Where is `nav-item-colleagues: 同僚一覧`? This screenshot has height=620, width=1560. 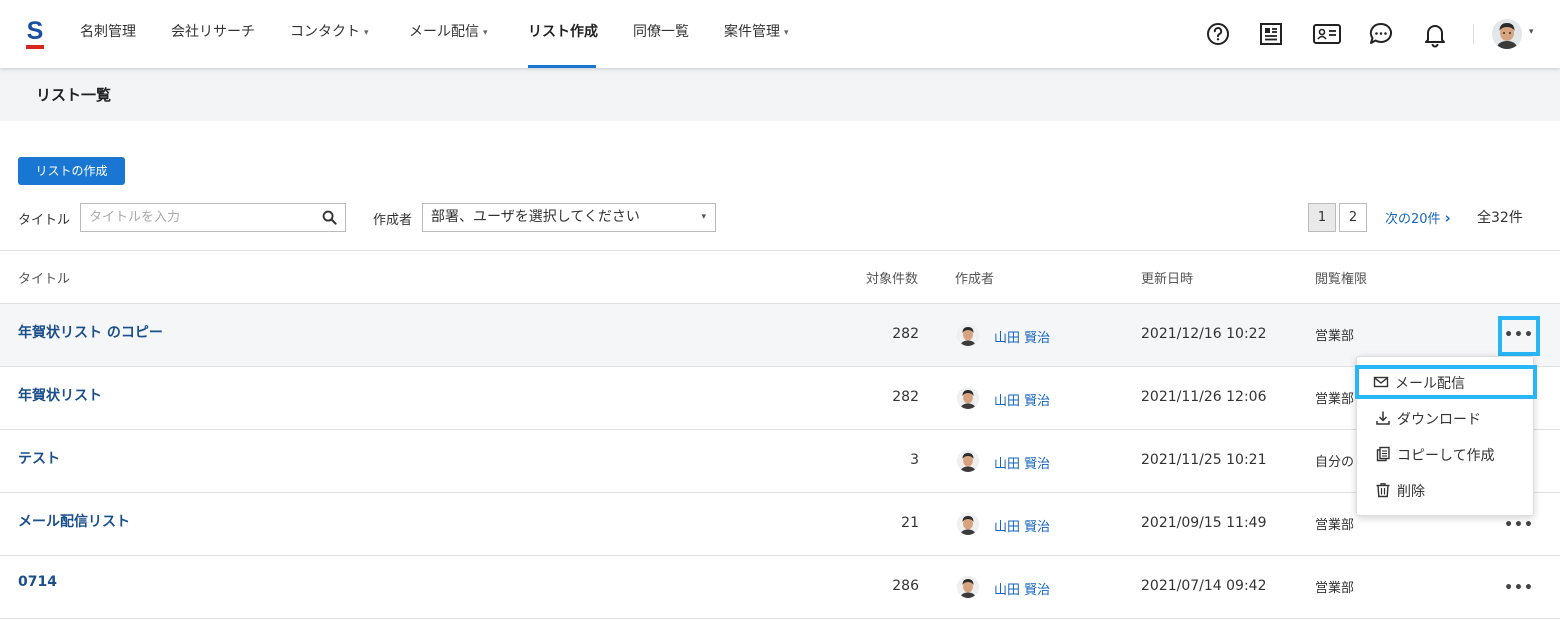
nav-item-colleagues: 同僚一覧 is located at coordinates (661, 32).